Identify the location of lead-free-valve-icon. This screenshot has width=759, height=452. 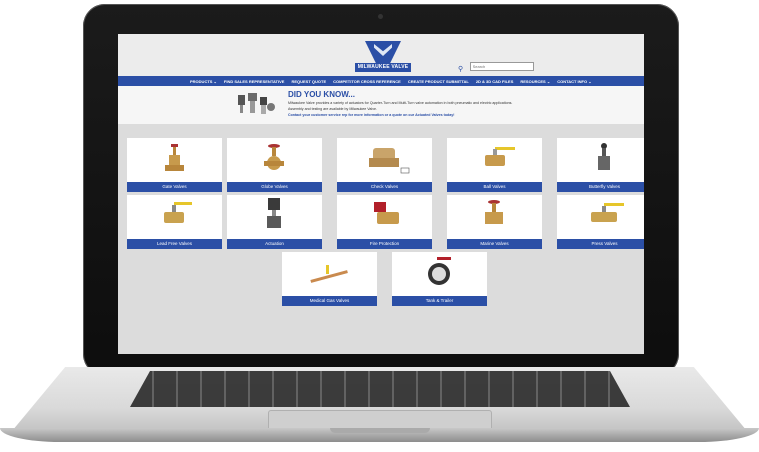
(178, 212).